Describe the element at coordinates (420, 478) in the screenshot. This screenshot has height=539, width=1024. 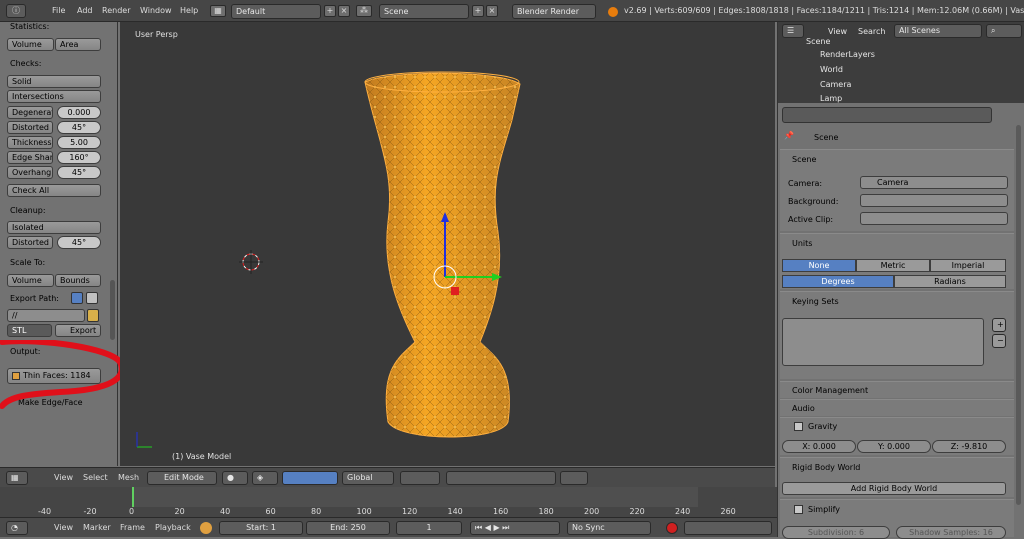
I see `select-mode-icons` at that location.